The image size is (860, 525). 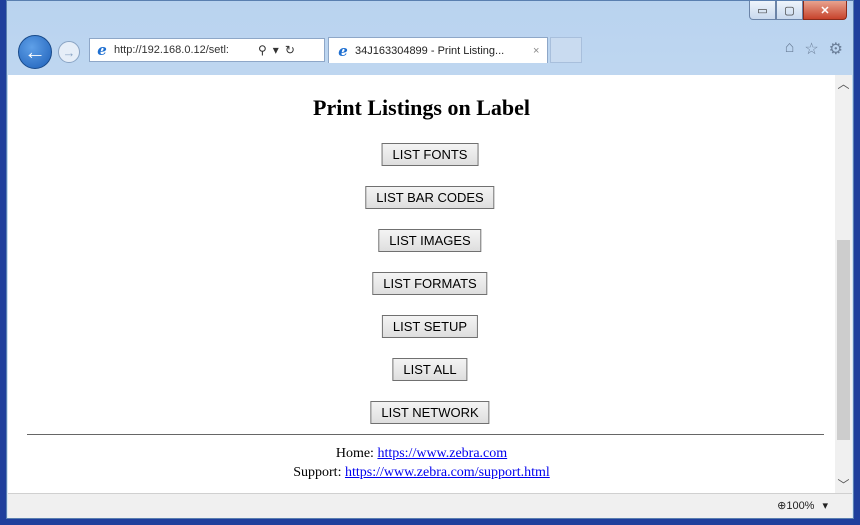 I want to click on zoom-control: ⊕100% ▾, so click(x=802, y=505).